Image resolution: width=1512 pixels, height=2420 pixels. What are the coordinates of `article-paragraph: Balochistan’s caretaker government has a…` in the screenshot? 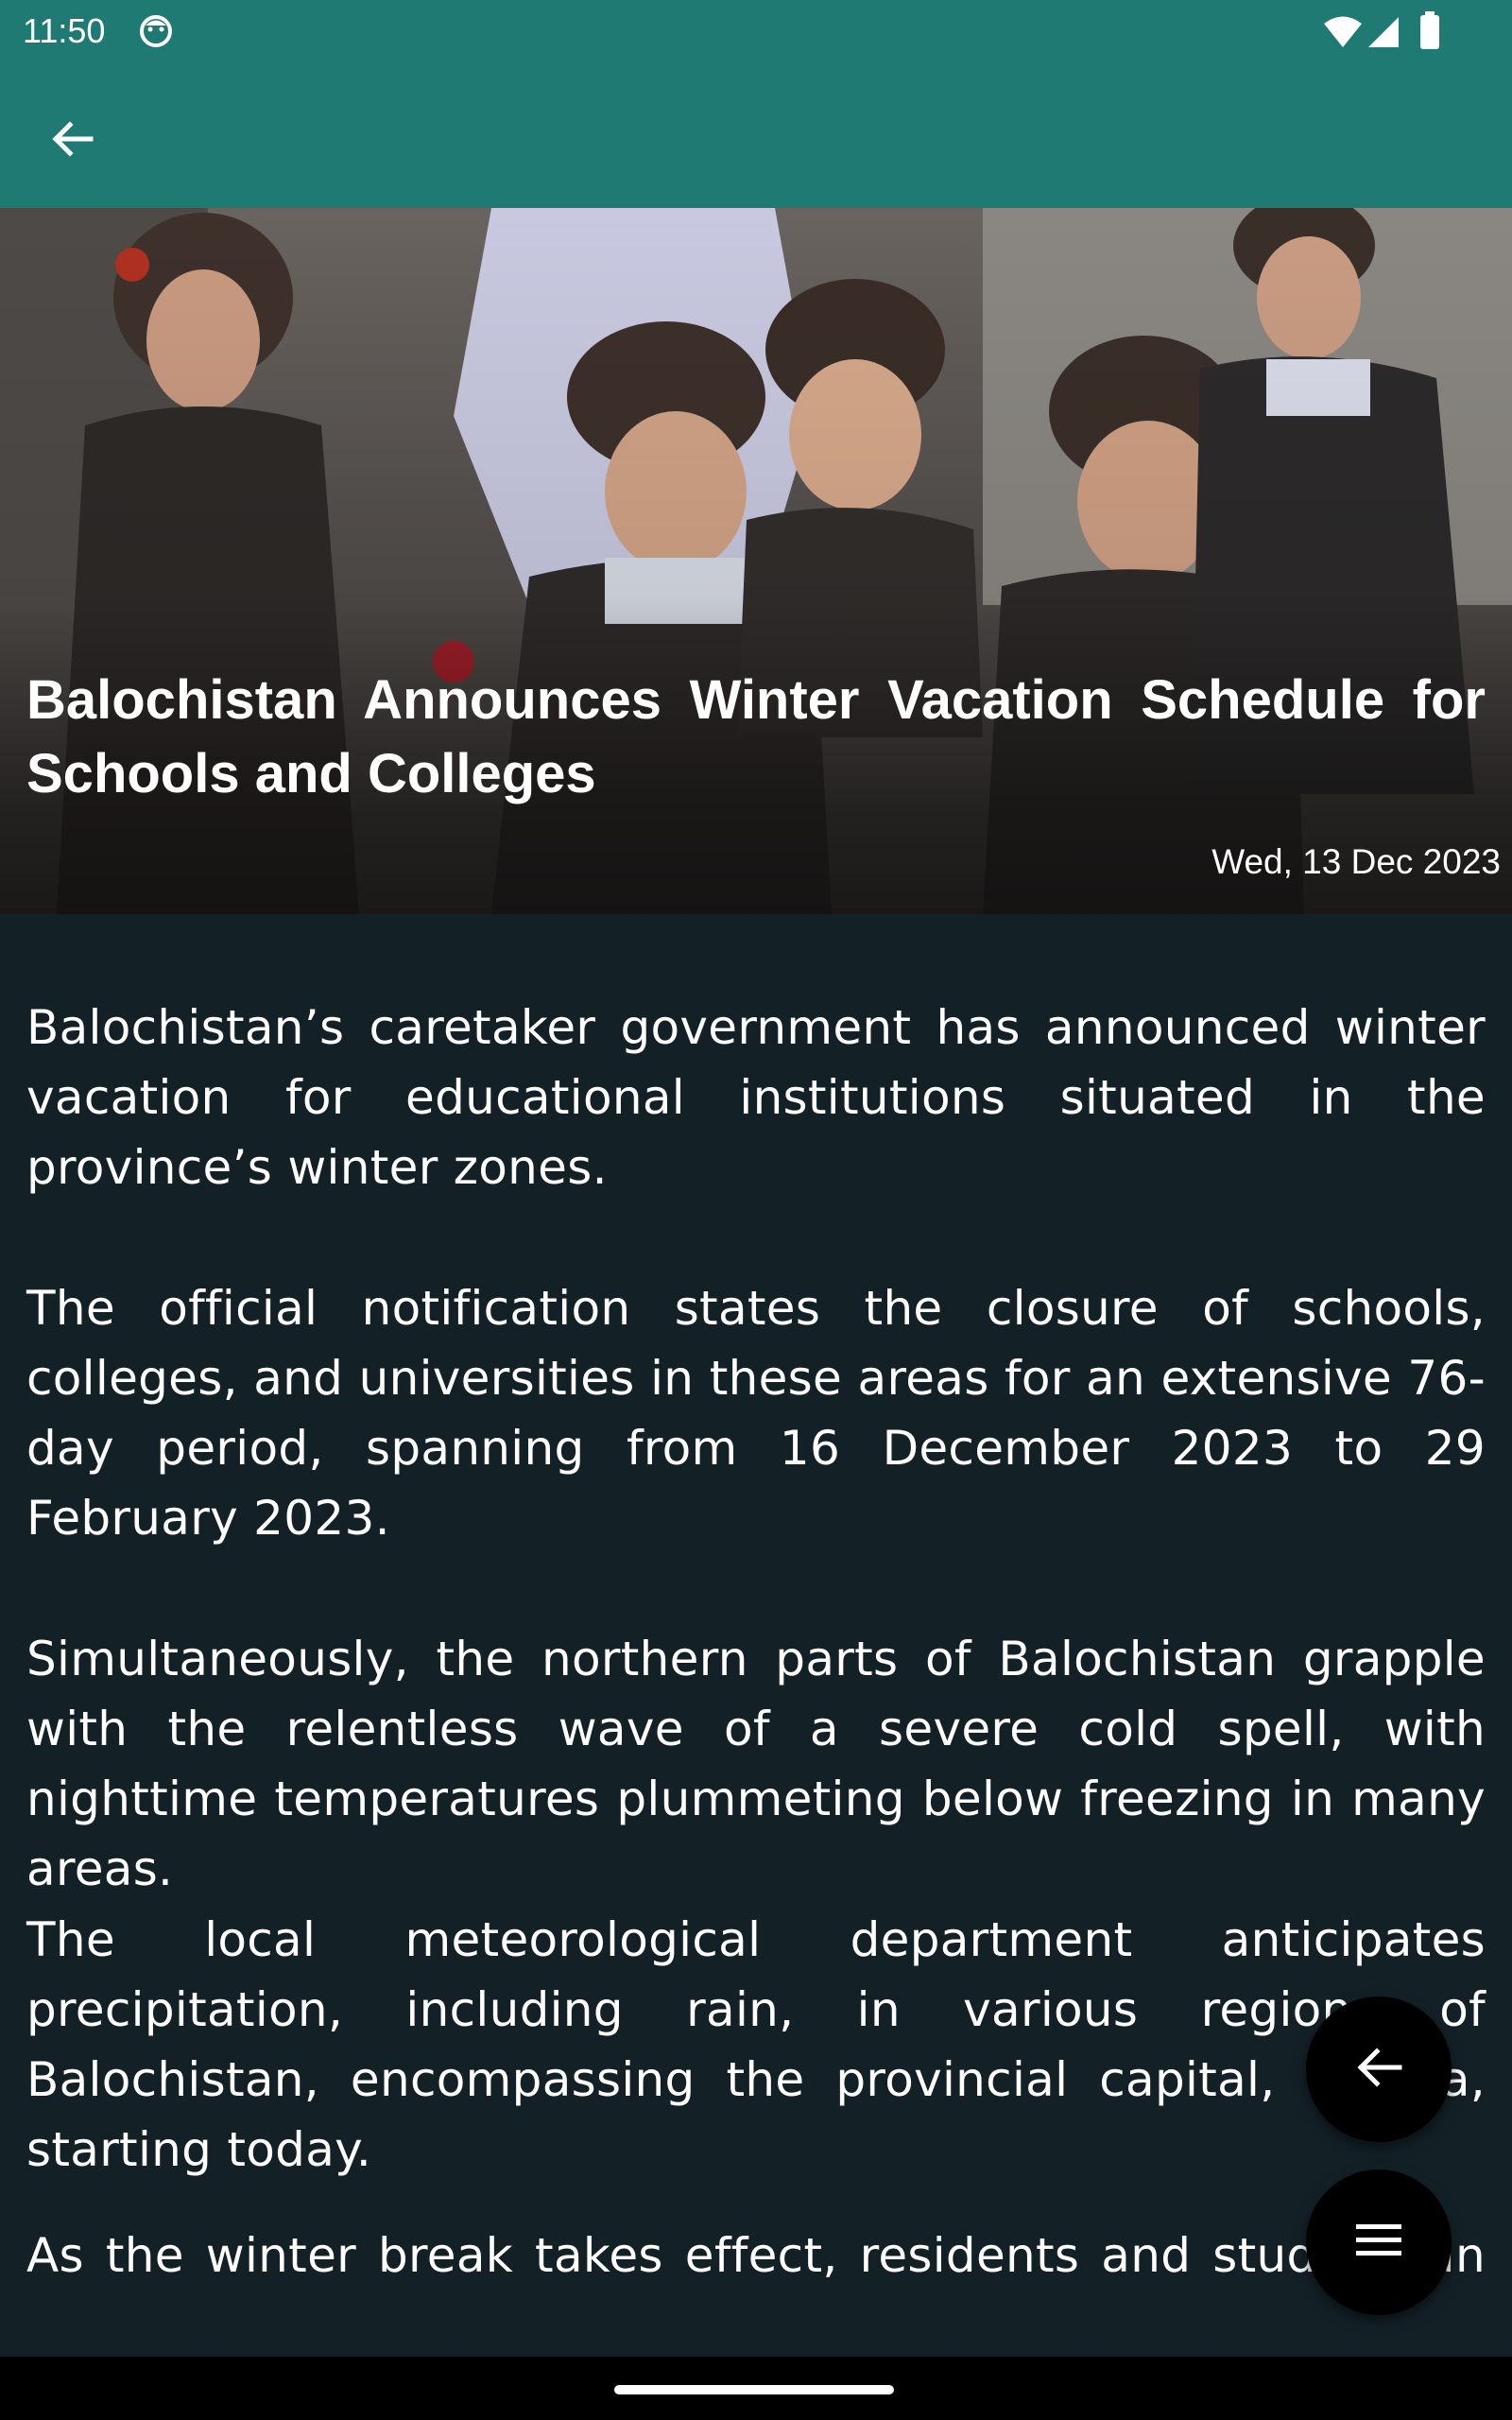 It's located at (756, 1097).